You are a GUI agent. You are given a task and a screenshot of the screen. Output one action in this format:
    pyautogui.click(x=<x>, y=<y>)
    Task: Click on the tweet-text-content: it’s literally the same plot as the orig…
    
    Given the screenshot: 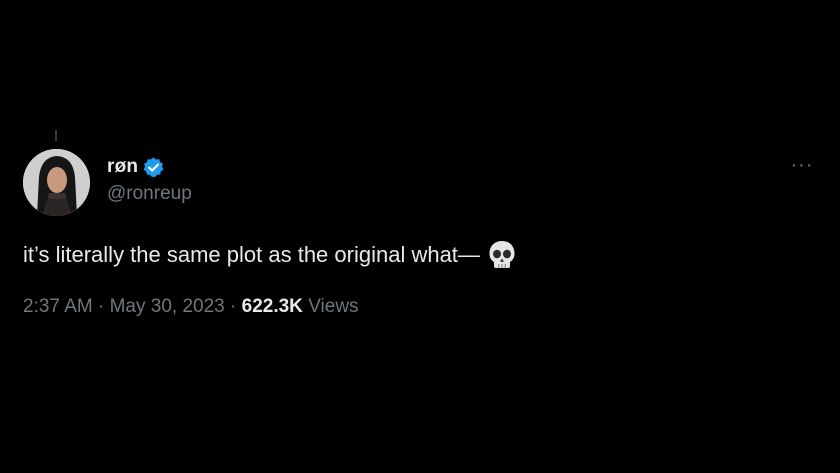 What is the action you would take?
    pyautogui.click(x=251, y=254)
    